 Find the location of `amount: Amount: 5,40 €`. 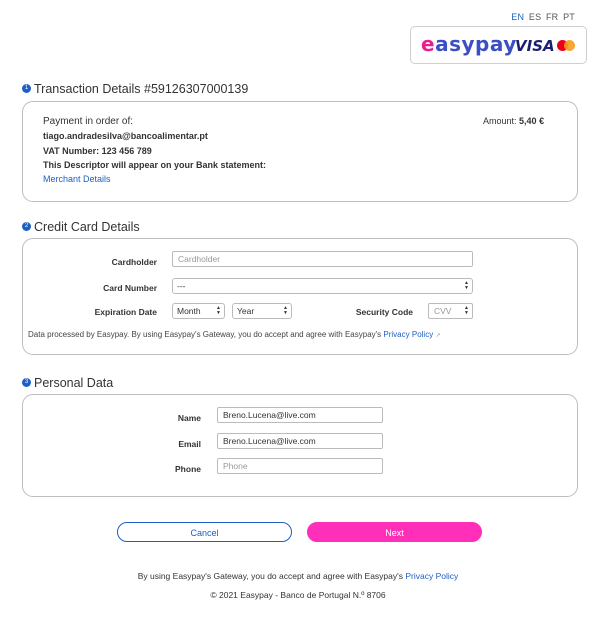

amount: Amount: 5,40 € is located at coordinates (513, 121).